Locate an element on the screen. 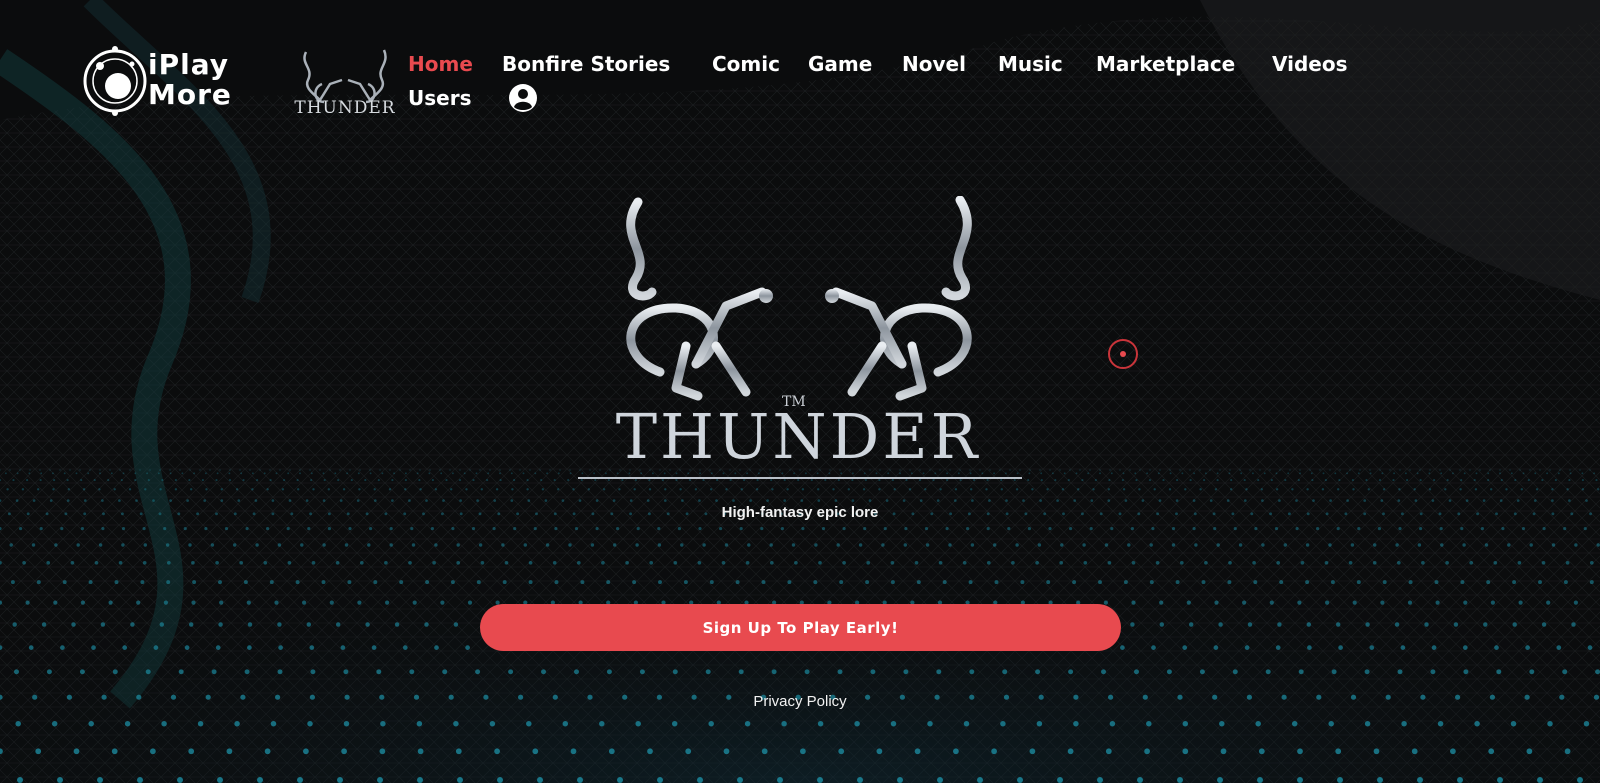 The image size is (1600, 783). nav-item-videos: Videos is located at coordinates (1310, 64).